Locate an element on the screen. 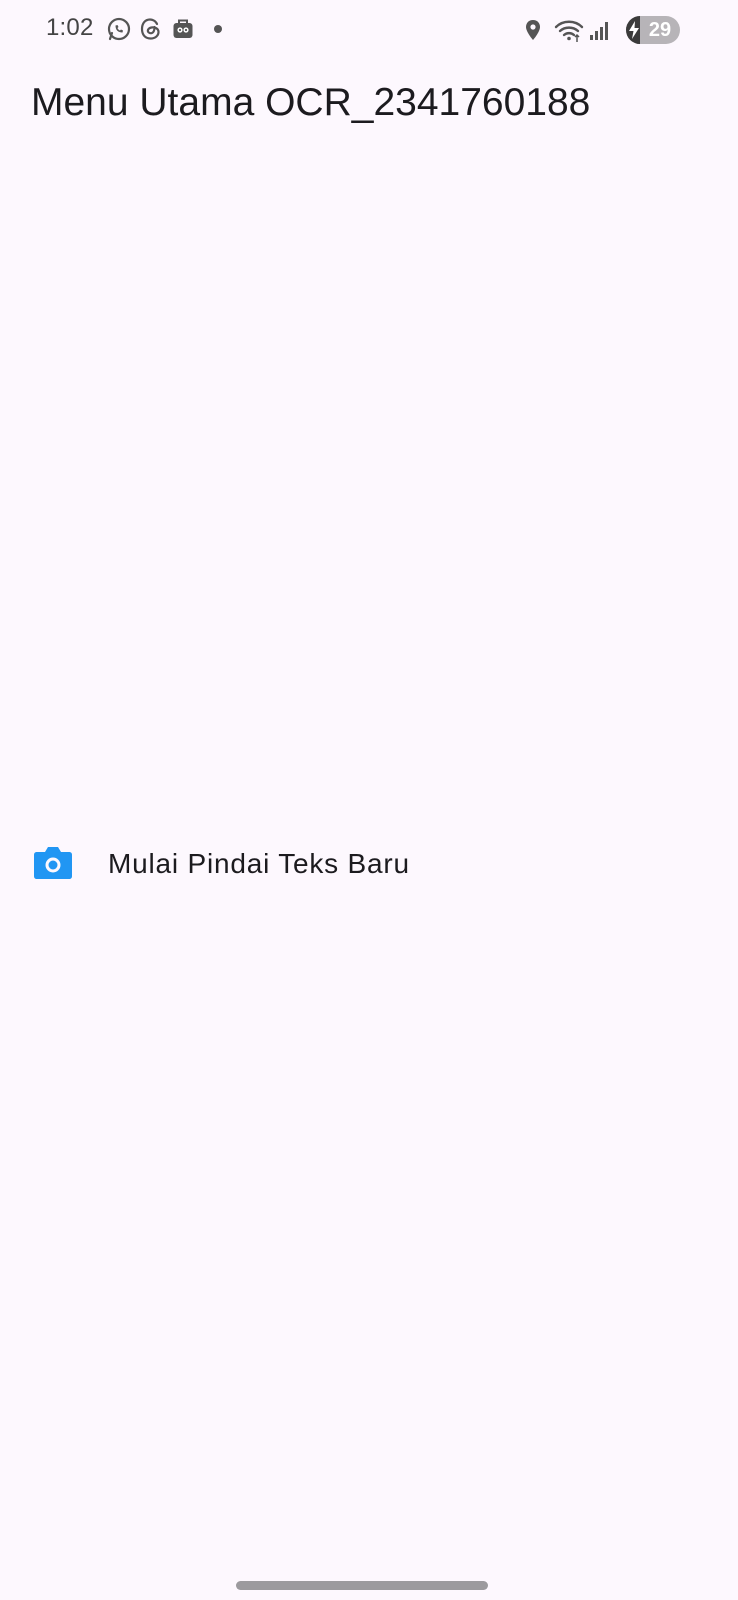 The image size is (738, 1600). charging-icon is located at coordinates (634, 30).